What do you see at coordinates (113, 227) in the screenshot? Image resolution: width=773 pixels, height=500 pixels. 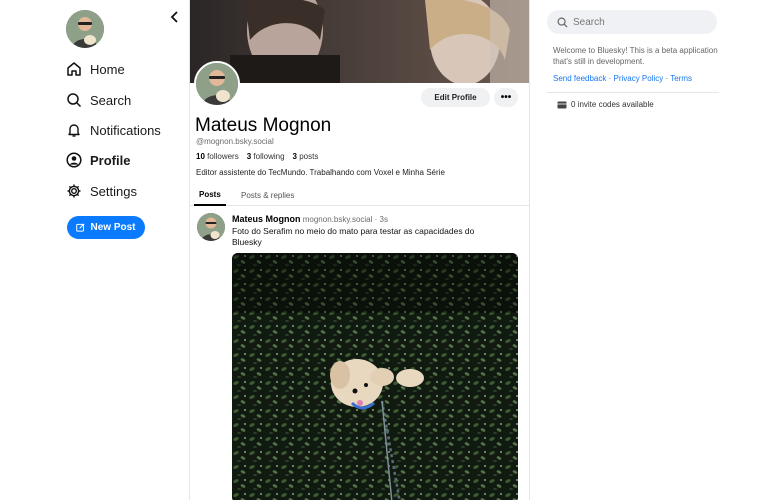 I see `new-post-label: New Post` at bounding box center [113, 227].